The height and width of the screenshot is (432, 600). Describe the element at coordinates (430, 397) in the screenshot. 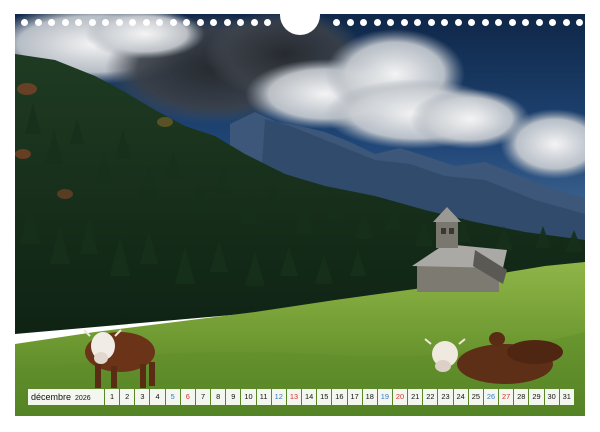

I see `day-cell: 22` at that location.